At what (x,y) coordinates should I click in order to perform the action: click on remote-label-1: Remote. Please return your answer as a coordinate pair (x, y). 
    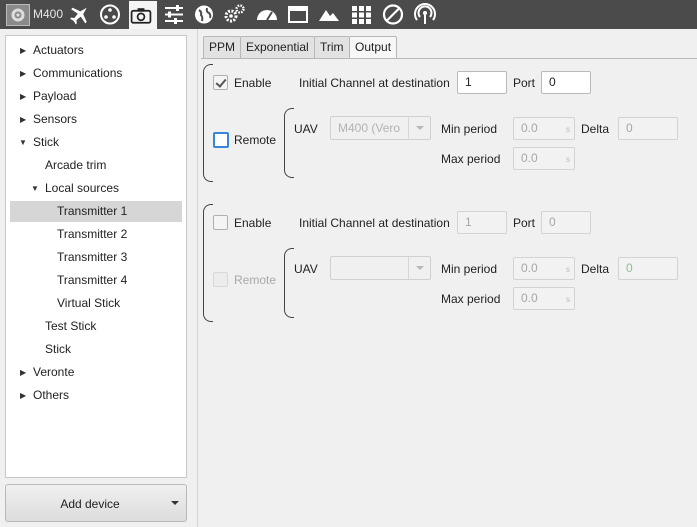
    Looking at the image, I should click on (255, 140).